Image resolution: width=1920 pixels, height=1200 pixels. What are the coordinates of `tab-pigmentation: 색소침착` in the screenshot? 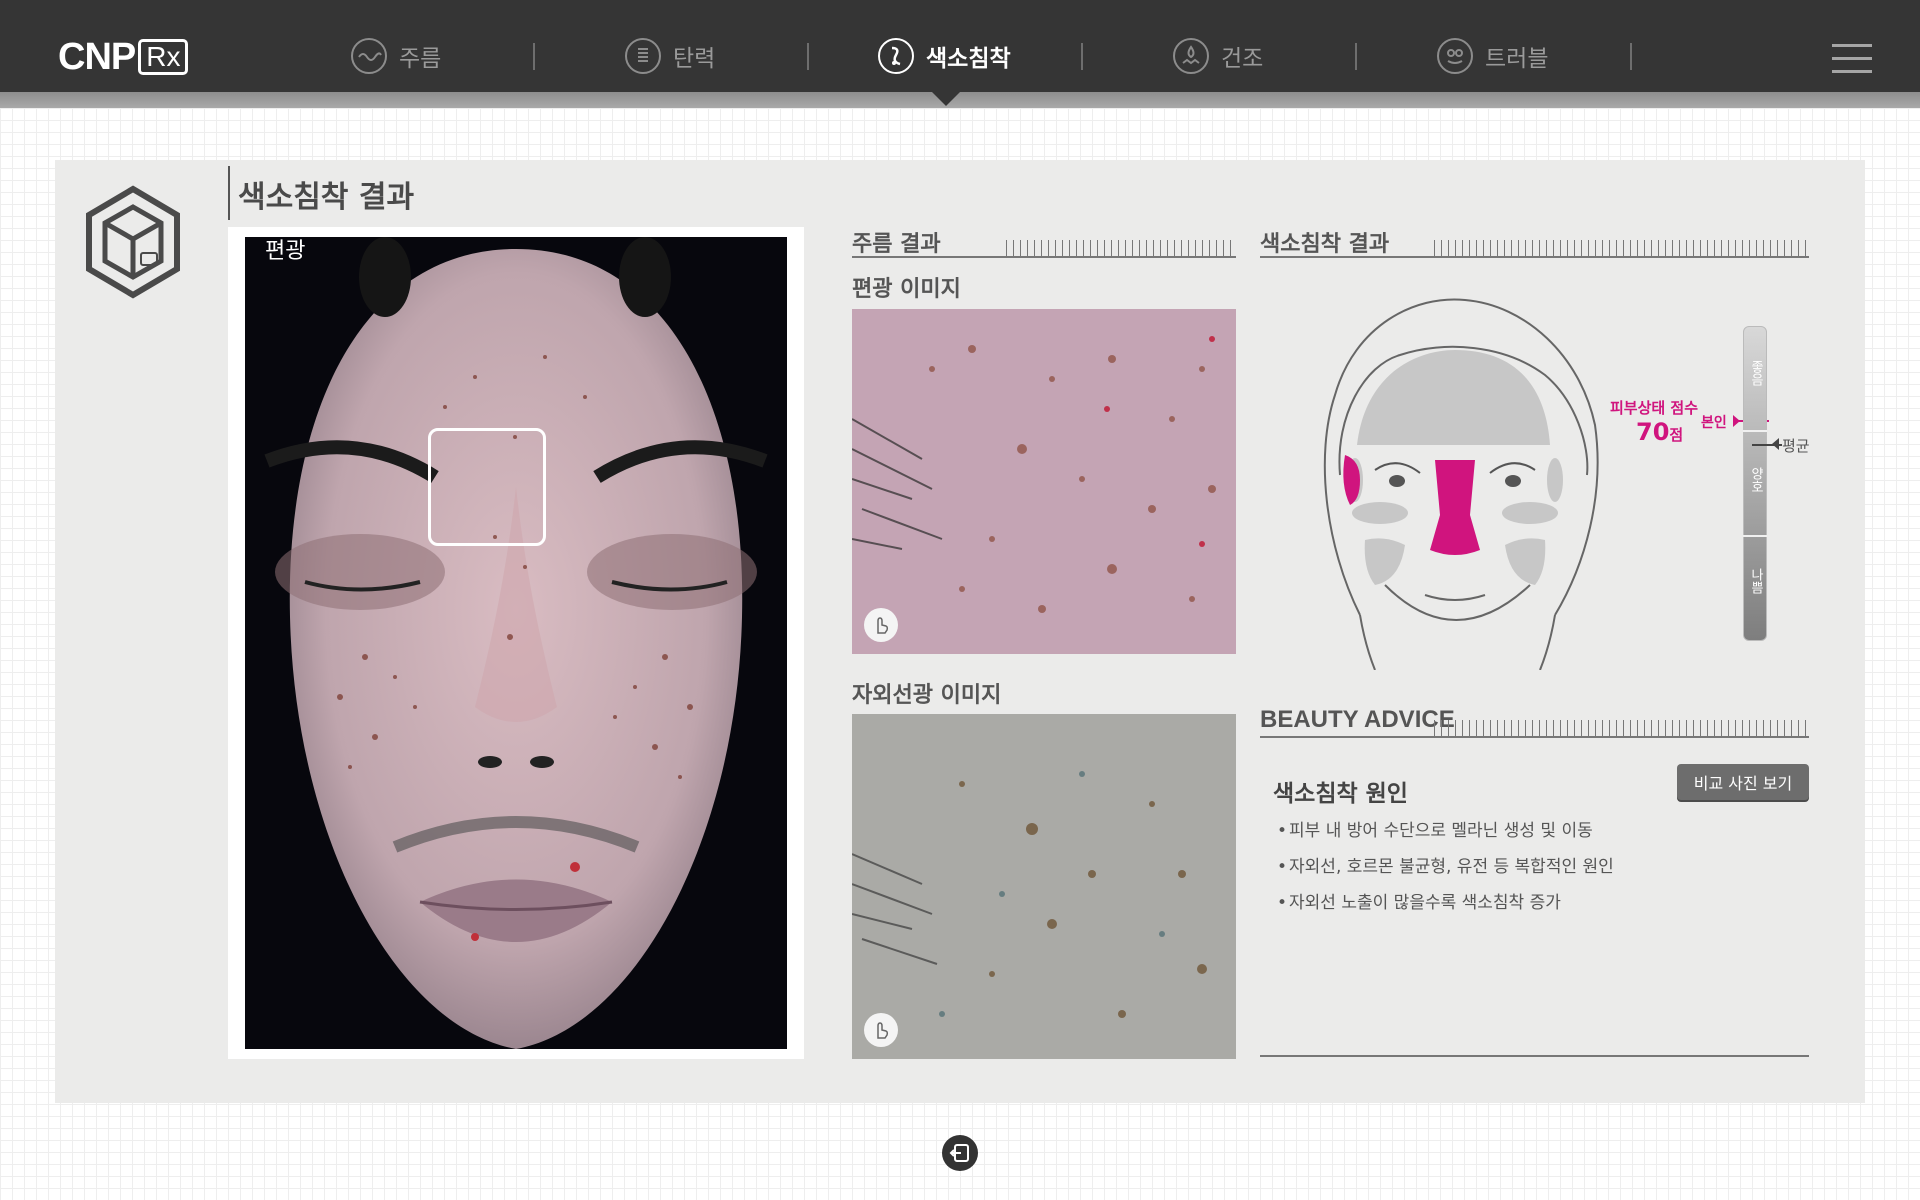 It's located at (944, 56).